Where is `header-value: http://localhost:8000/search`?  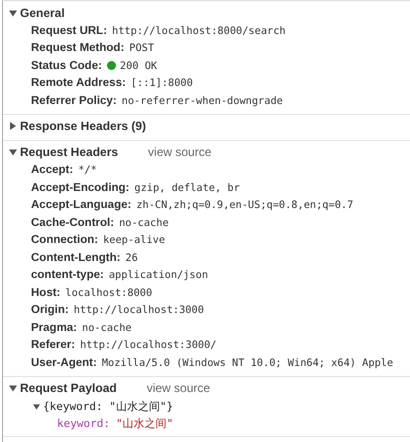 header-value: http://localhost:8000/search is located at coordinates (199, 30).